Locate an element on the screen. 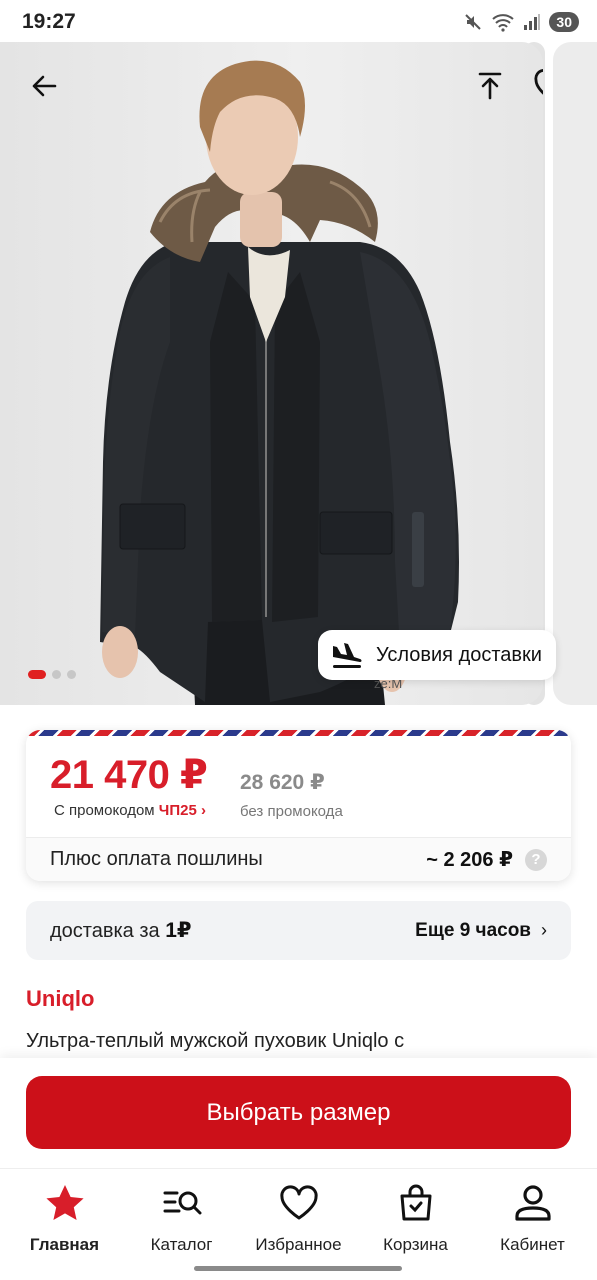 This screenshot has height=1280, width=597. nav-label-profile: Кабинет is located at coordinates (532, 1244).